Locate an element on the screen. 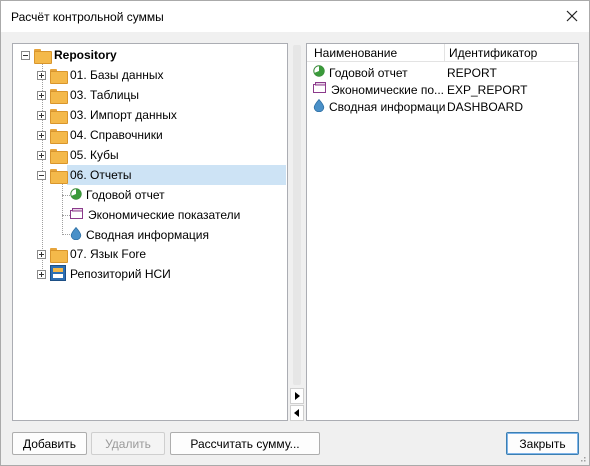 This screenshot has height=466, width=590. table-row: Экономические по... EXP_REPORT is located at coordinates (442, 89).